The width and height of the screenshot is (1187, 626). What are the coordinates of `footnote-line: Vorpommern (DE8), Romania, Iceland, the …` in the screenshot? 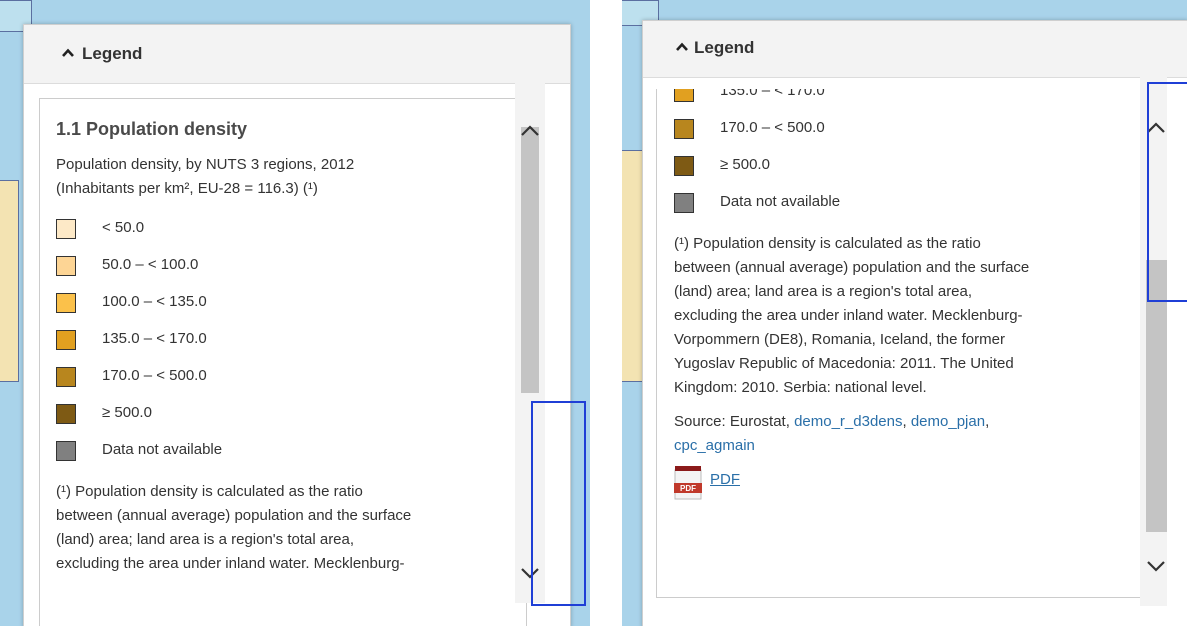 It's located at (839, 339).